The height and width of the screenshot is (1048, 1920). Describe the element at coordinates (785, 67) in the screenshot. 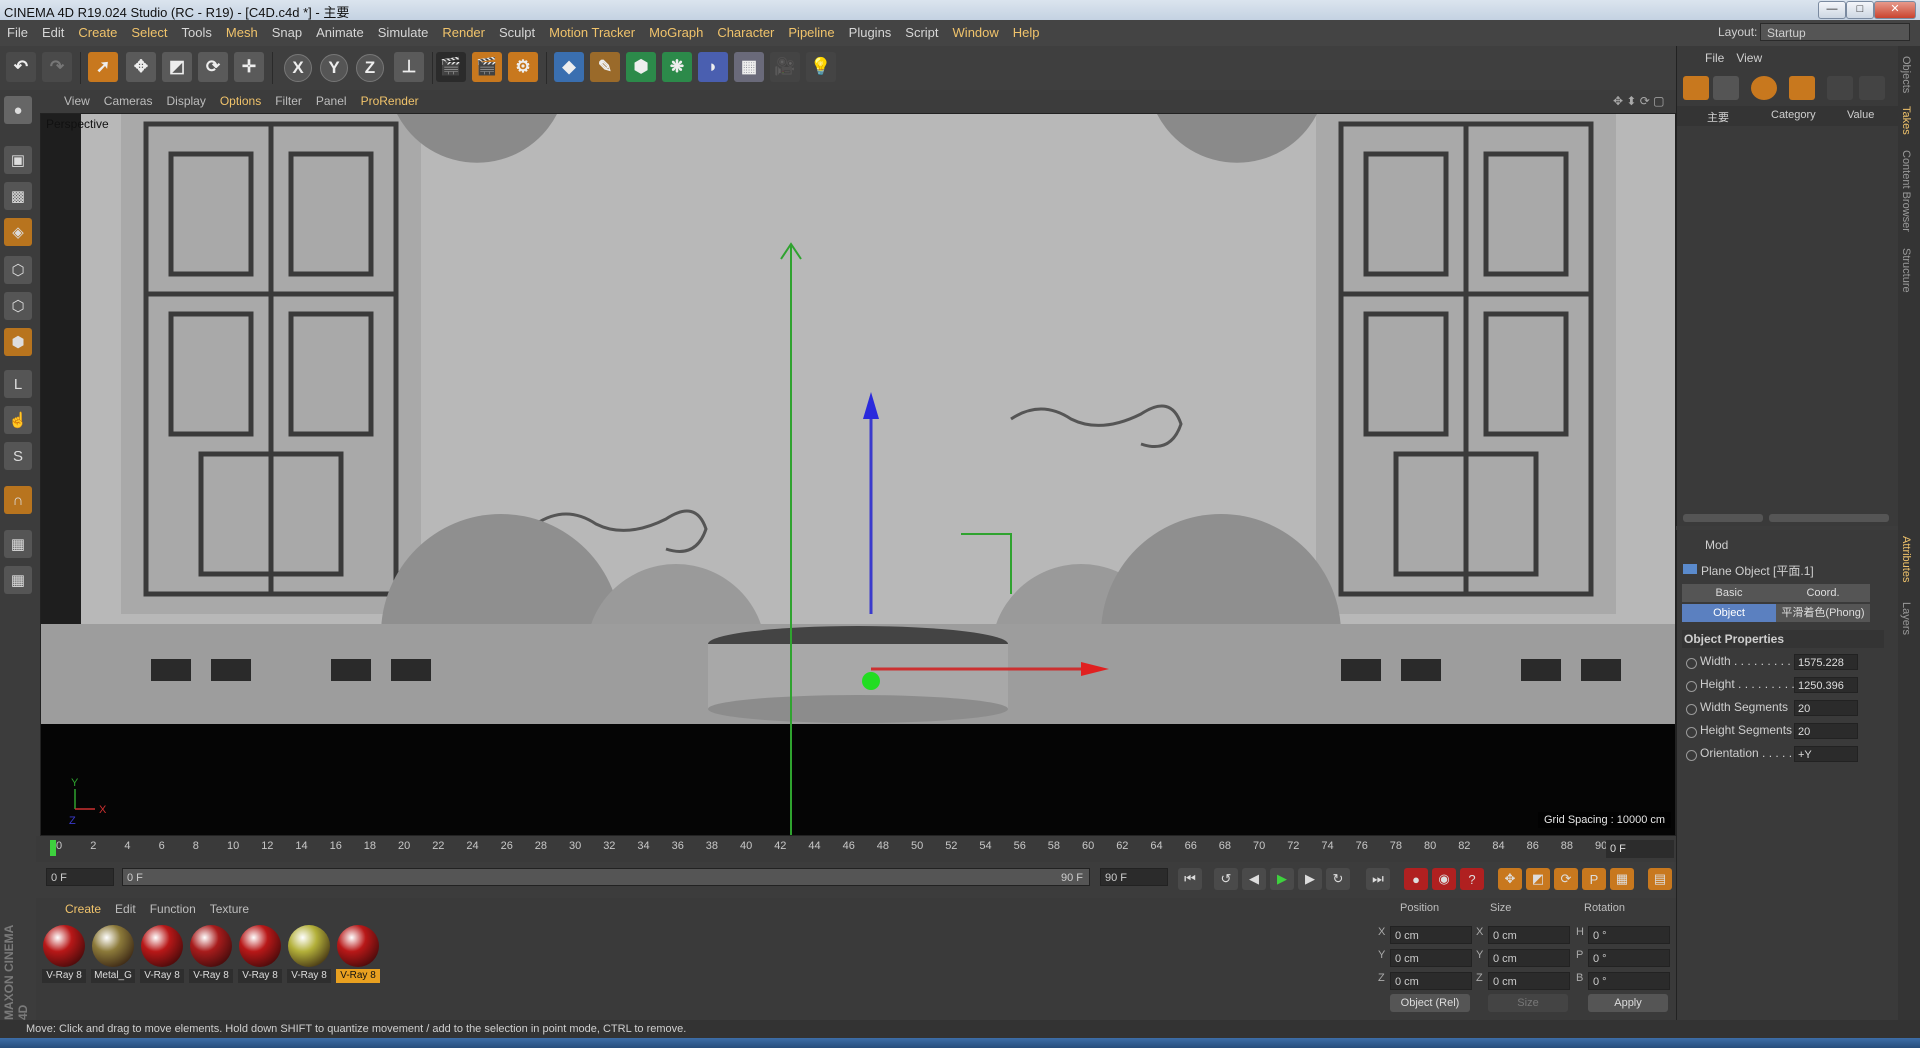

I see `camera-icon: 🎥` at that location.